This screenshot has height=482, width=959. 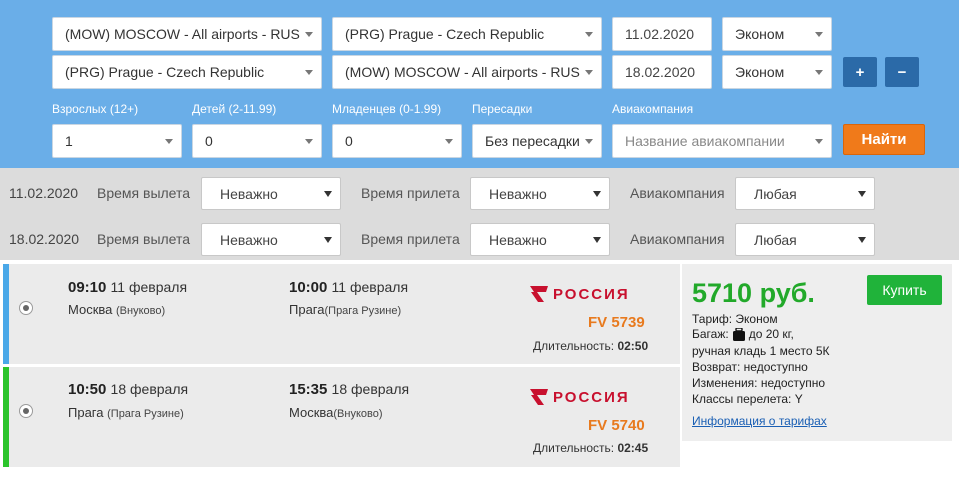 I want to click on arrival-time-label-2: Время прилета, so click(x=410, y=239).